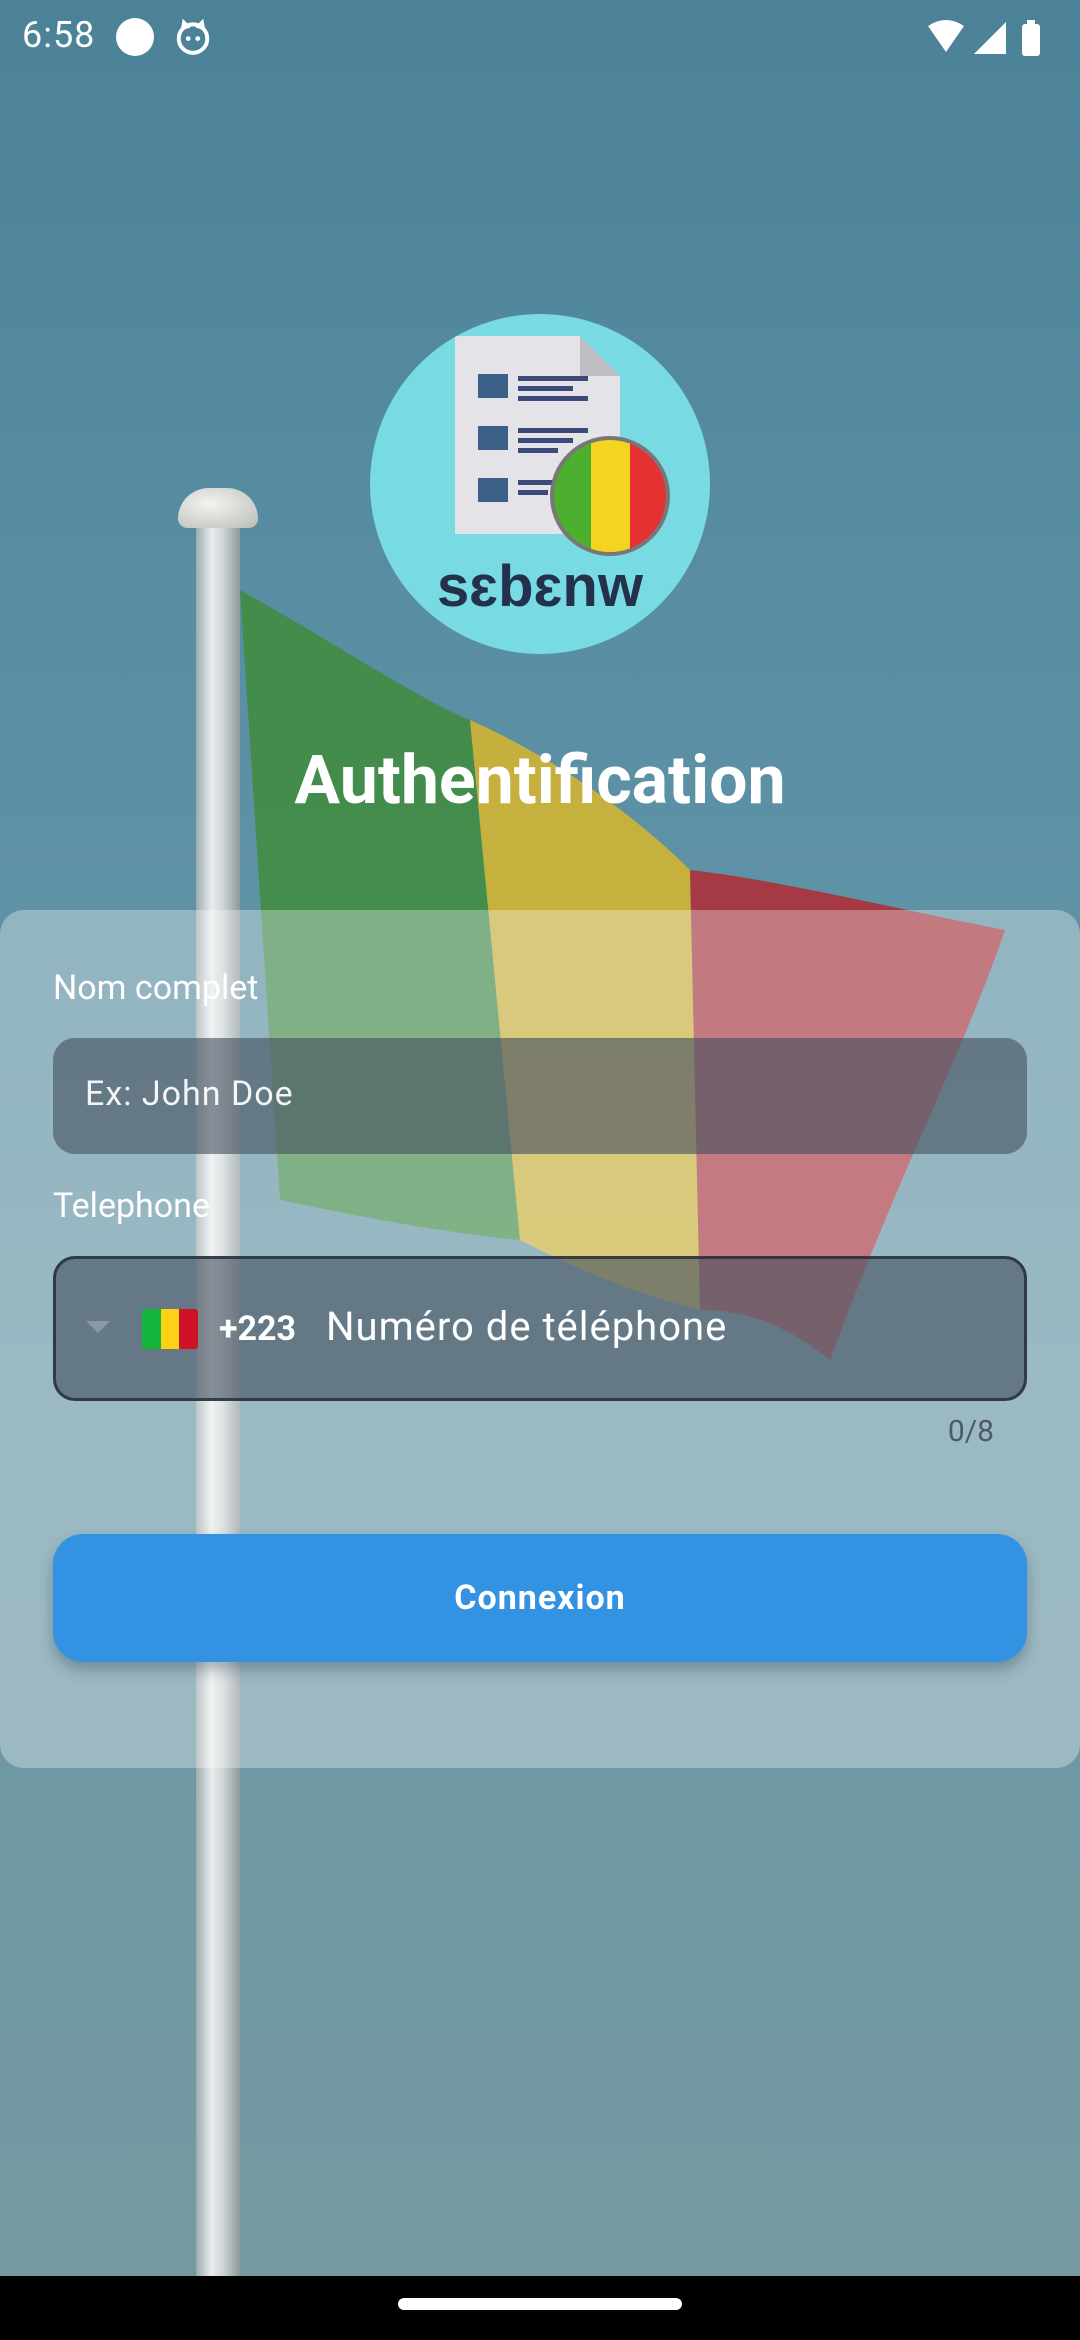 This screenshot has width=1080, height=2340. Describe the element at coordinates (540, 1096) in the screenshot. I see `full-name-input: Ex: John Doe` at that location.